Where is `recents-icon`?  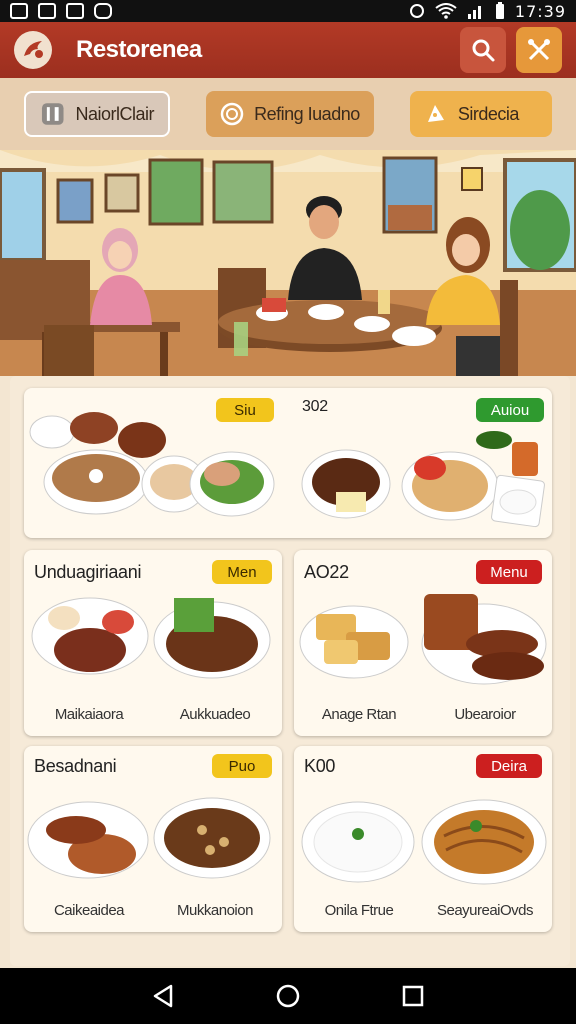 recents-icon is located at coordinates (413, 996).